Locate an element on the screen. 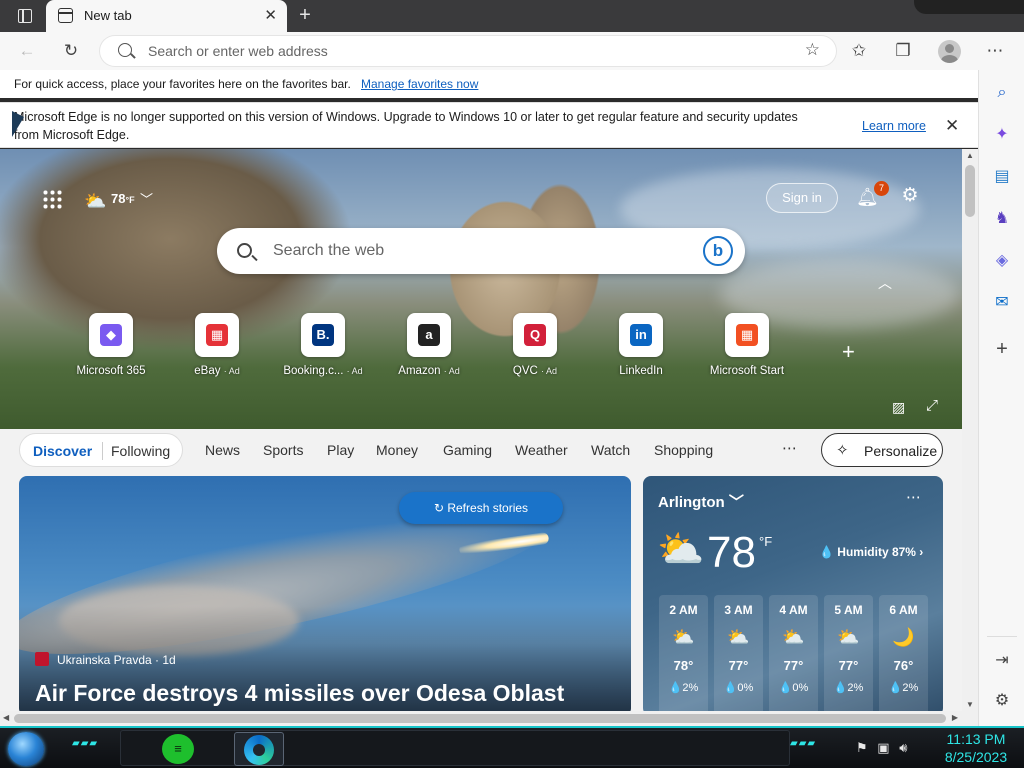 The image size is (1024, 768). site-logo-icon: Q is located at coordinates (535, 335).